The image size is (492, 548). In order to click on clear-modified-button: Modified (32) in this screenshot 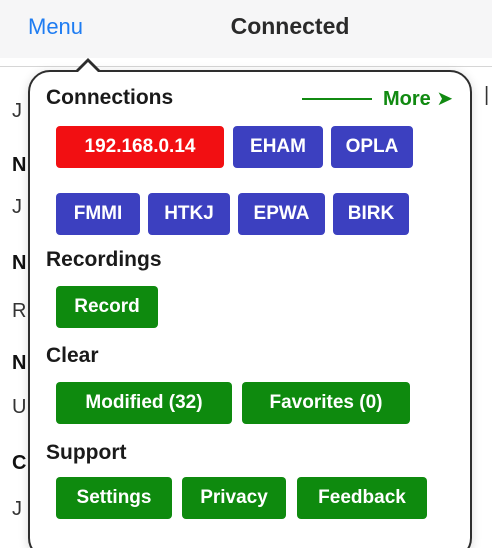, I will do `click(144, 403)`.